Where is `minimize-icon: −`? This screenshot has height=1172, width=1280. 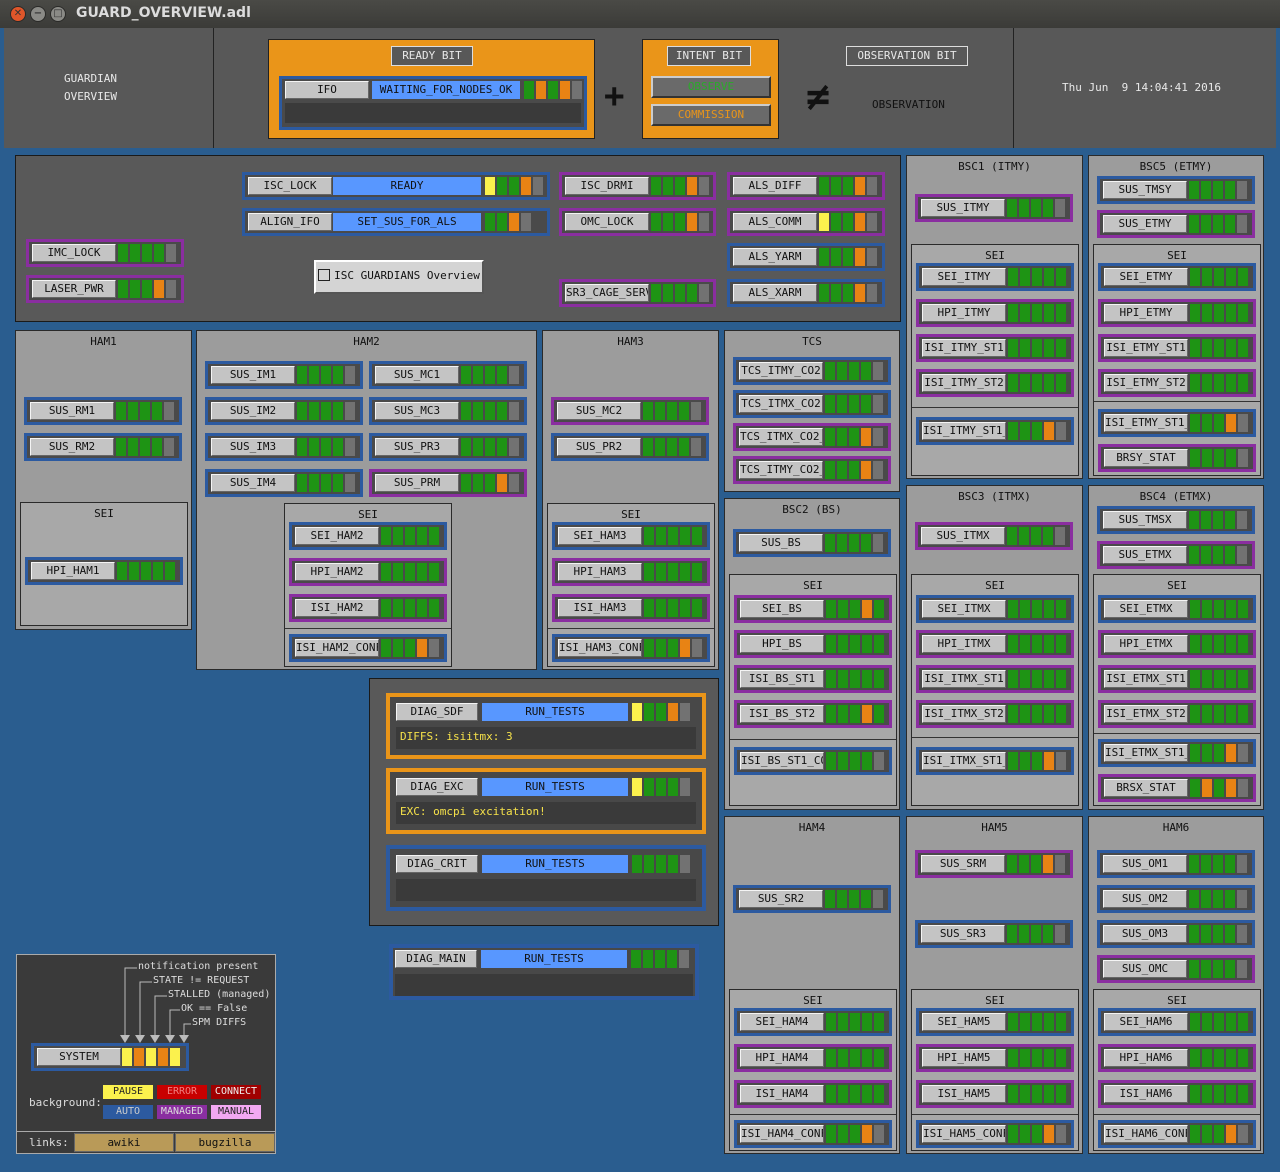
minimize-icon: − is located at coordinates (38, 14).